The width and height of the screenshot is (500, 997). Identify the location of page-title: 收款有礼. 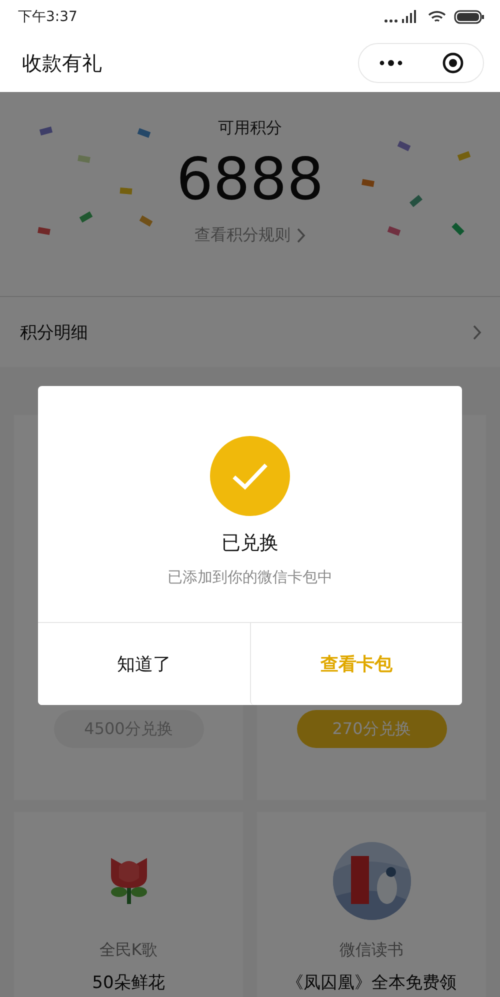
(62, 63).